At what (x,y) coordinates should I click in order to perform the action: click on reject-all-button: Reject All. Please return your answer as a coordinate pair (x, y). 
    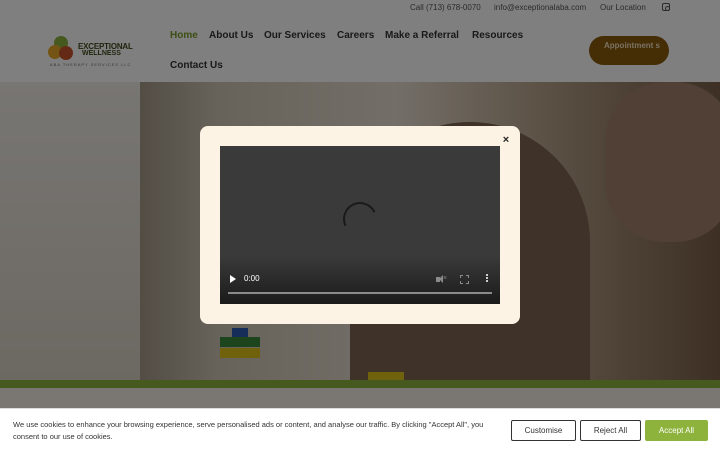
    Looking at the image, I should click on (610, 430).